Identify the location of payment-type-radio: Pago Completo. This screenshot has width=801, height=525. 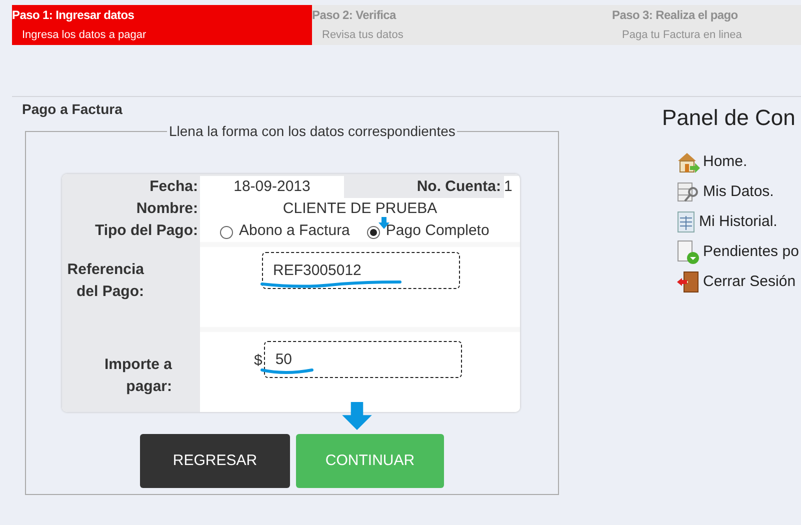
(428, 231).